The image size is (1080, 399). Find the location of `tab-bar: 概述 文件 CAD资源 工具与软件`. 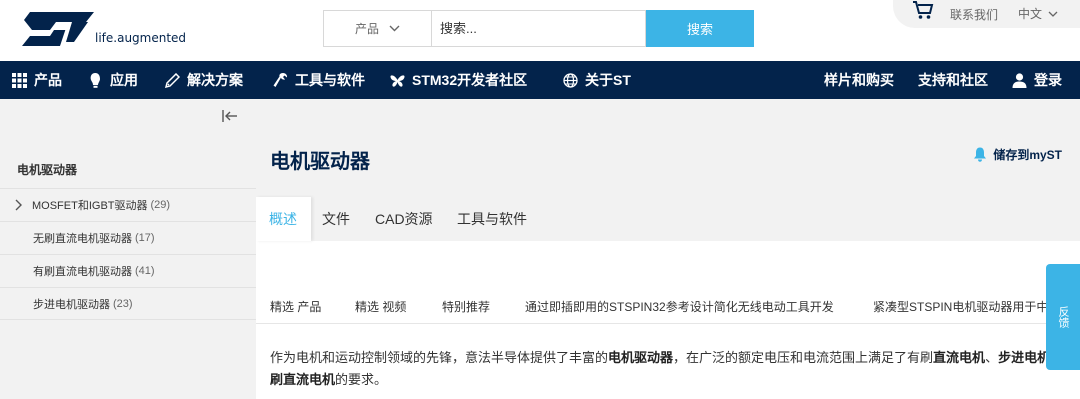

tab-bar: 概述 文件 CAD资源 工具与软件 is located at coordinates (668, 219).